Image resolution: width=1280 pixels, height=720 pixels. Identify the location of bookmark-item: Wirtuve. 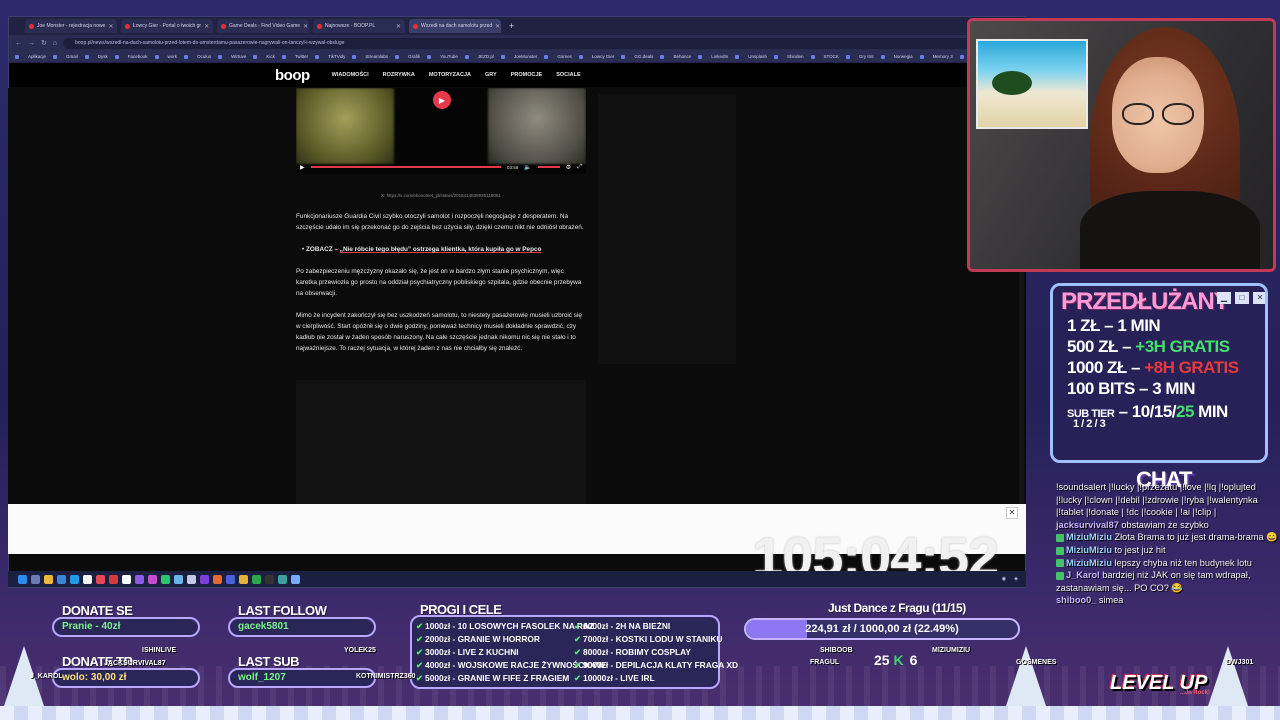
(238, 56).